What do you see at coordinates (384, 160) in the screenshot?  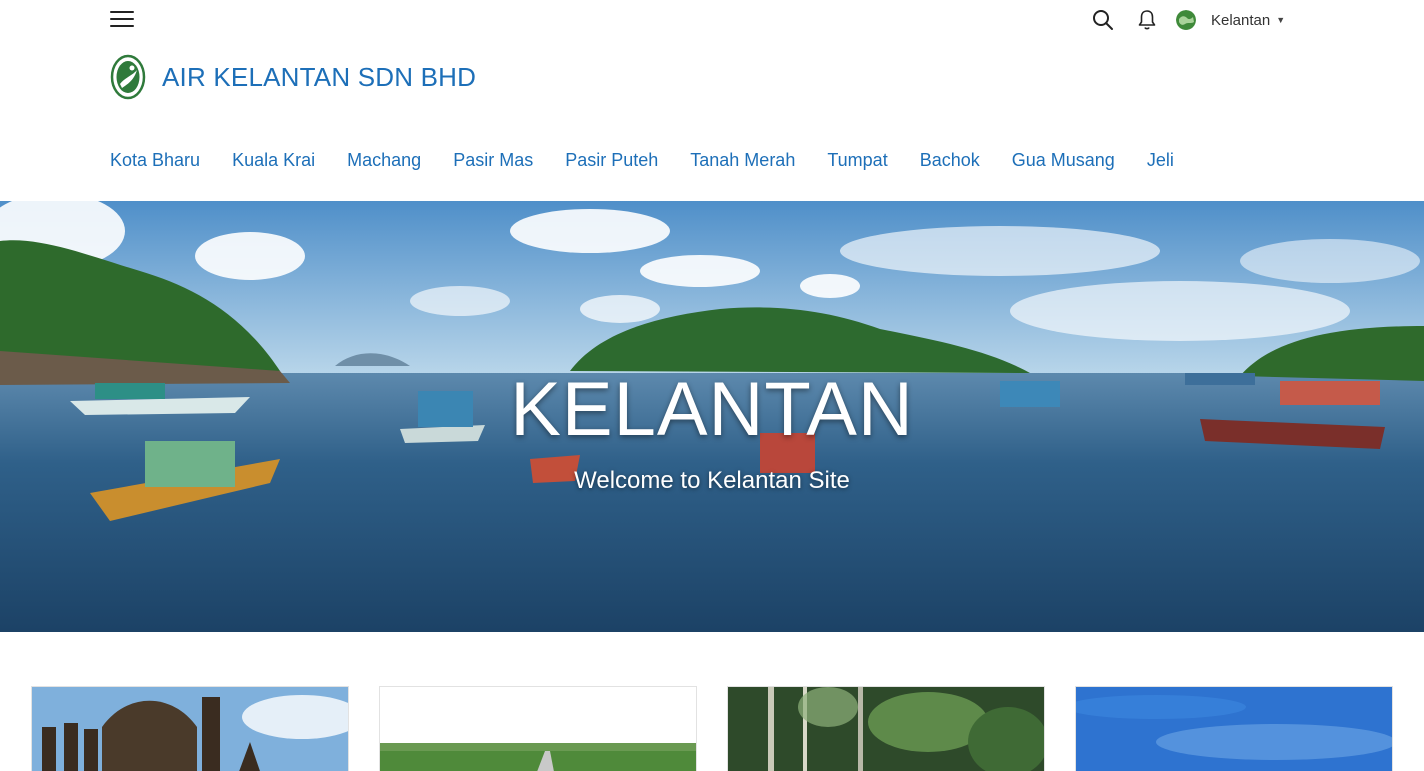 I see `nav-item-machang: Machang` at bounding box center [384, 160].